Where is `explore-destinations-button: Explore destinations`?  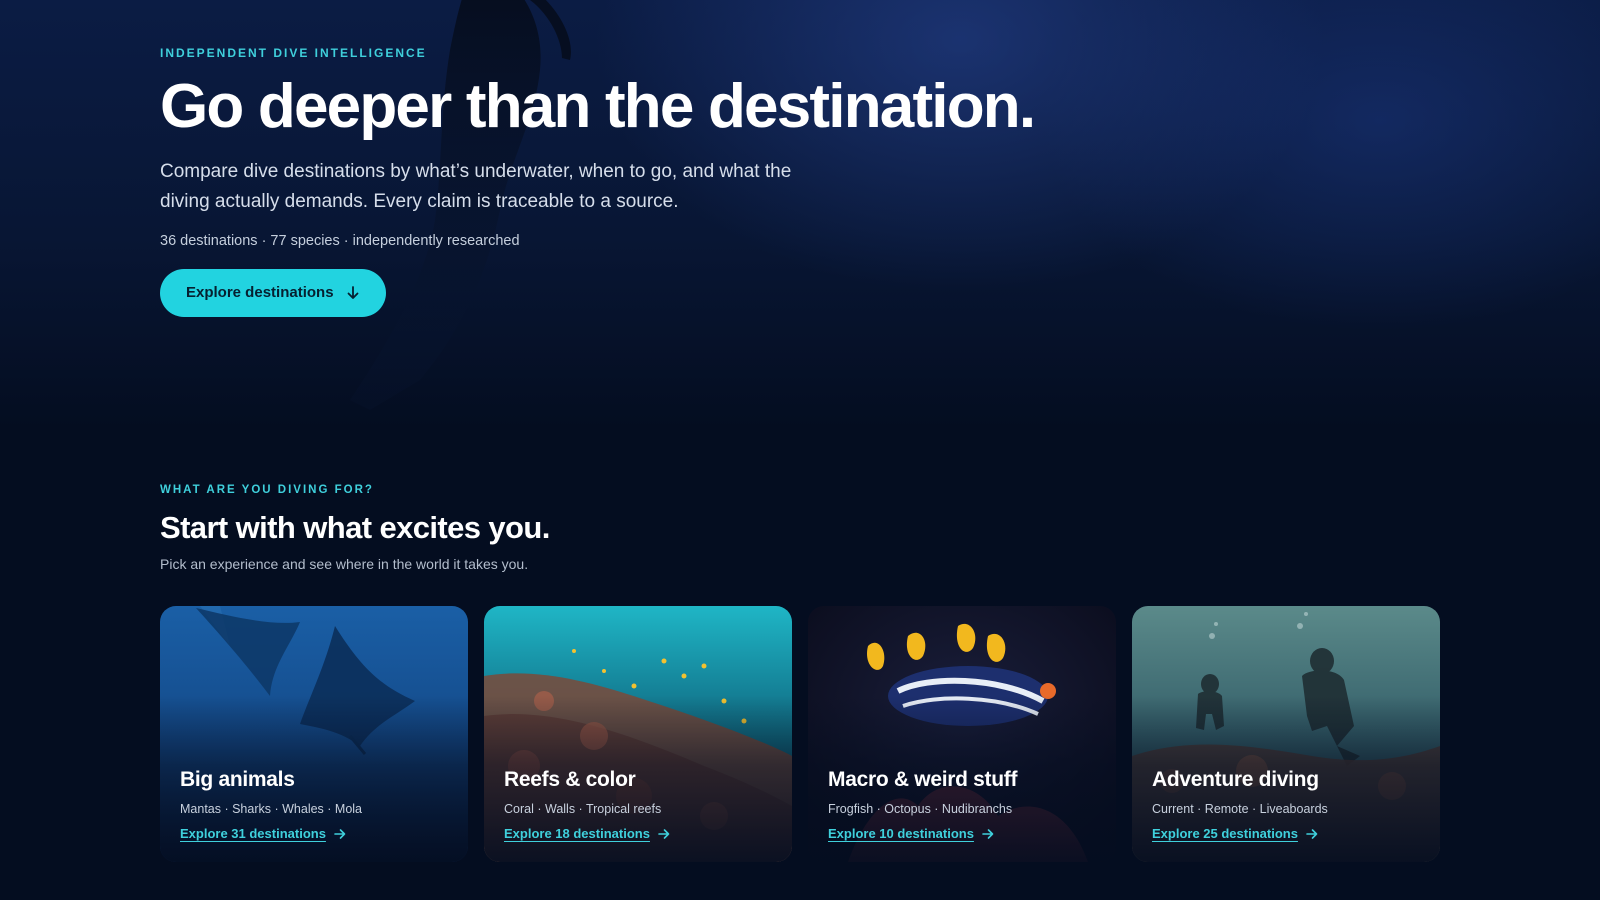
explore-destinations-button: Explore destinations is located at coordinates (273, 292).